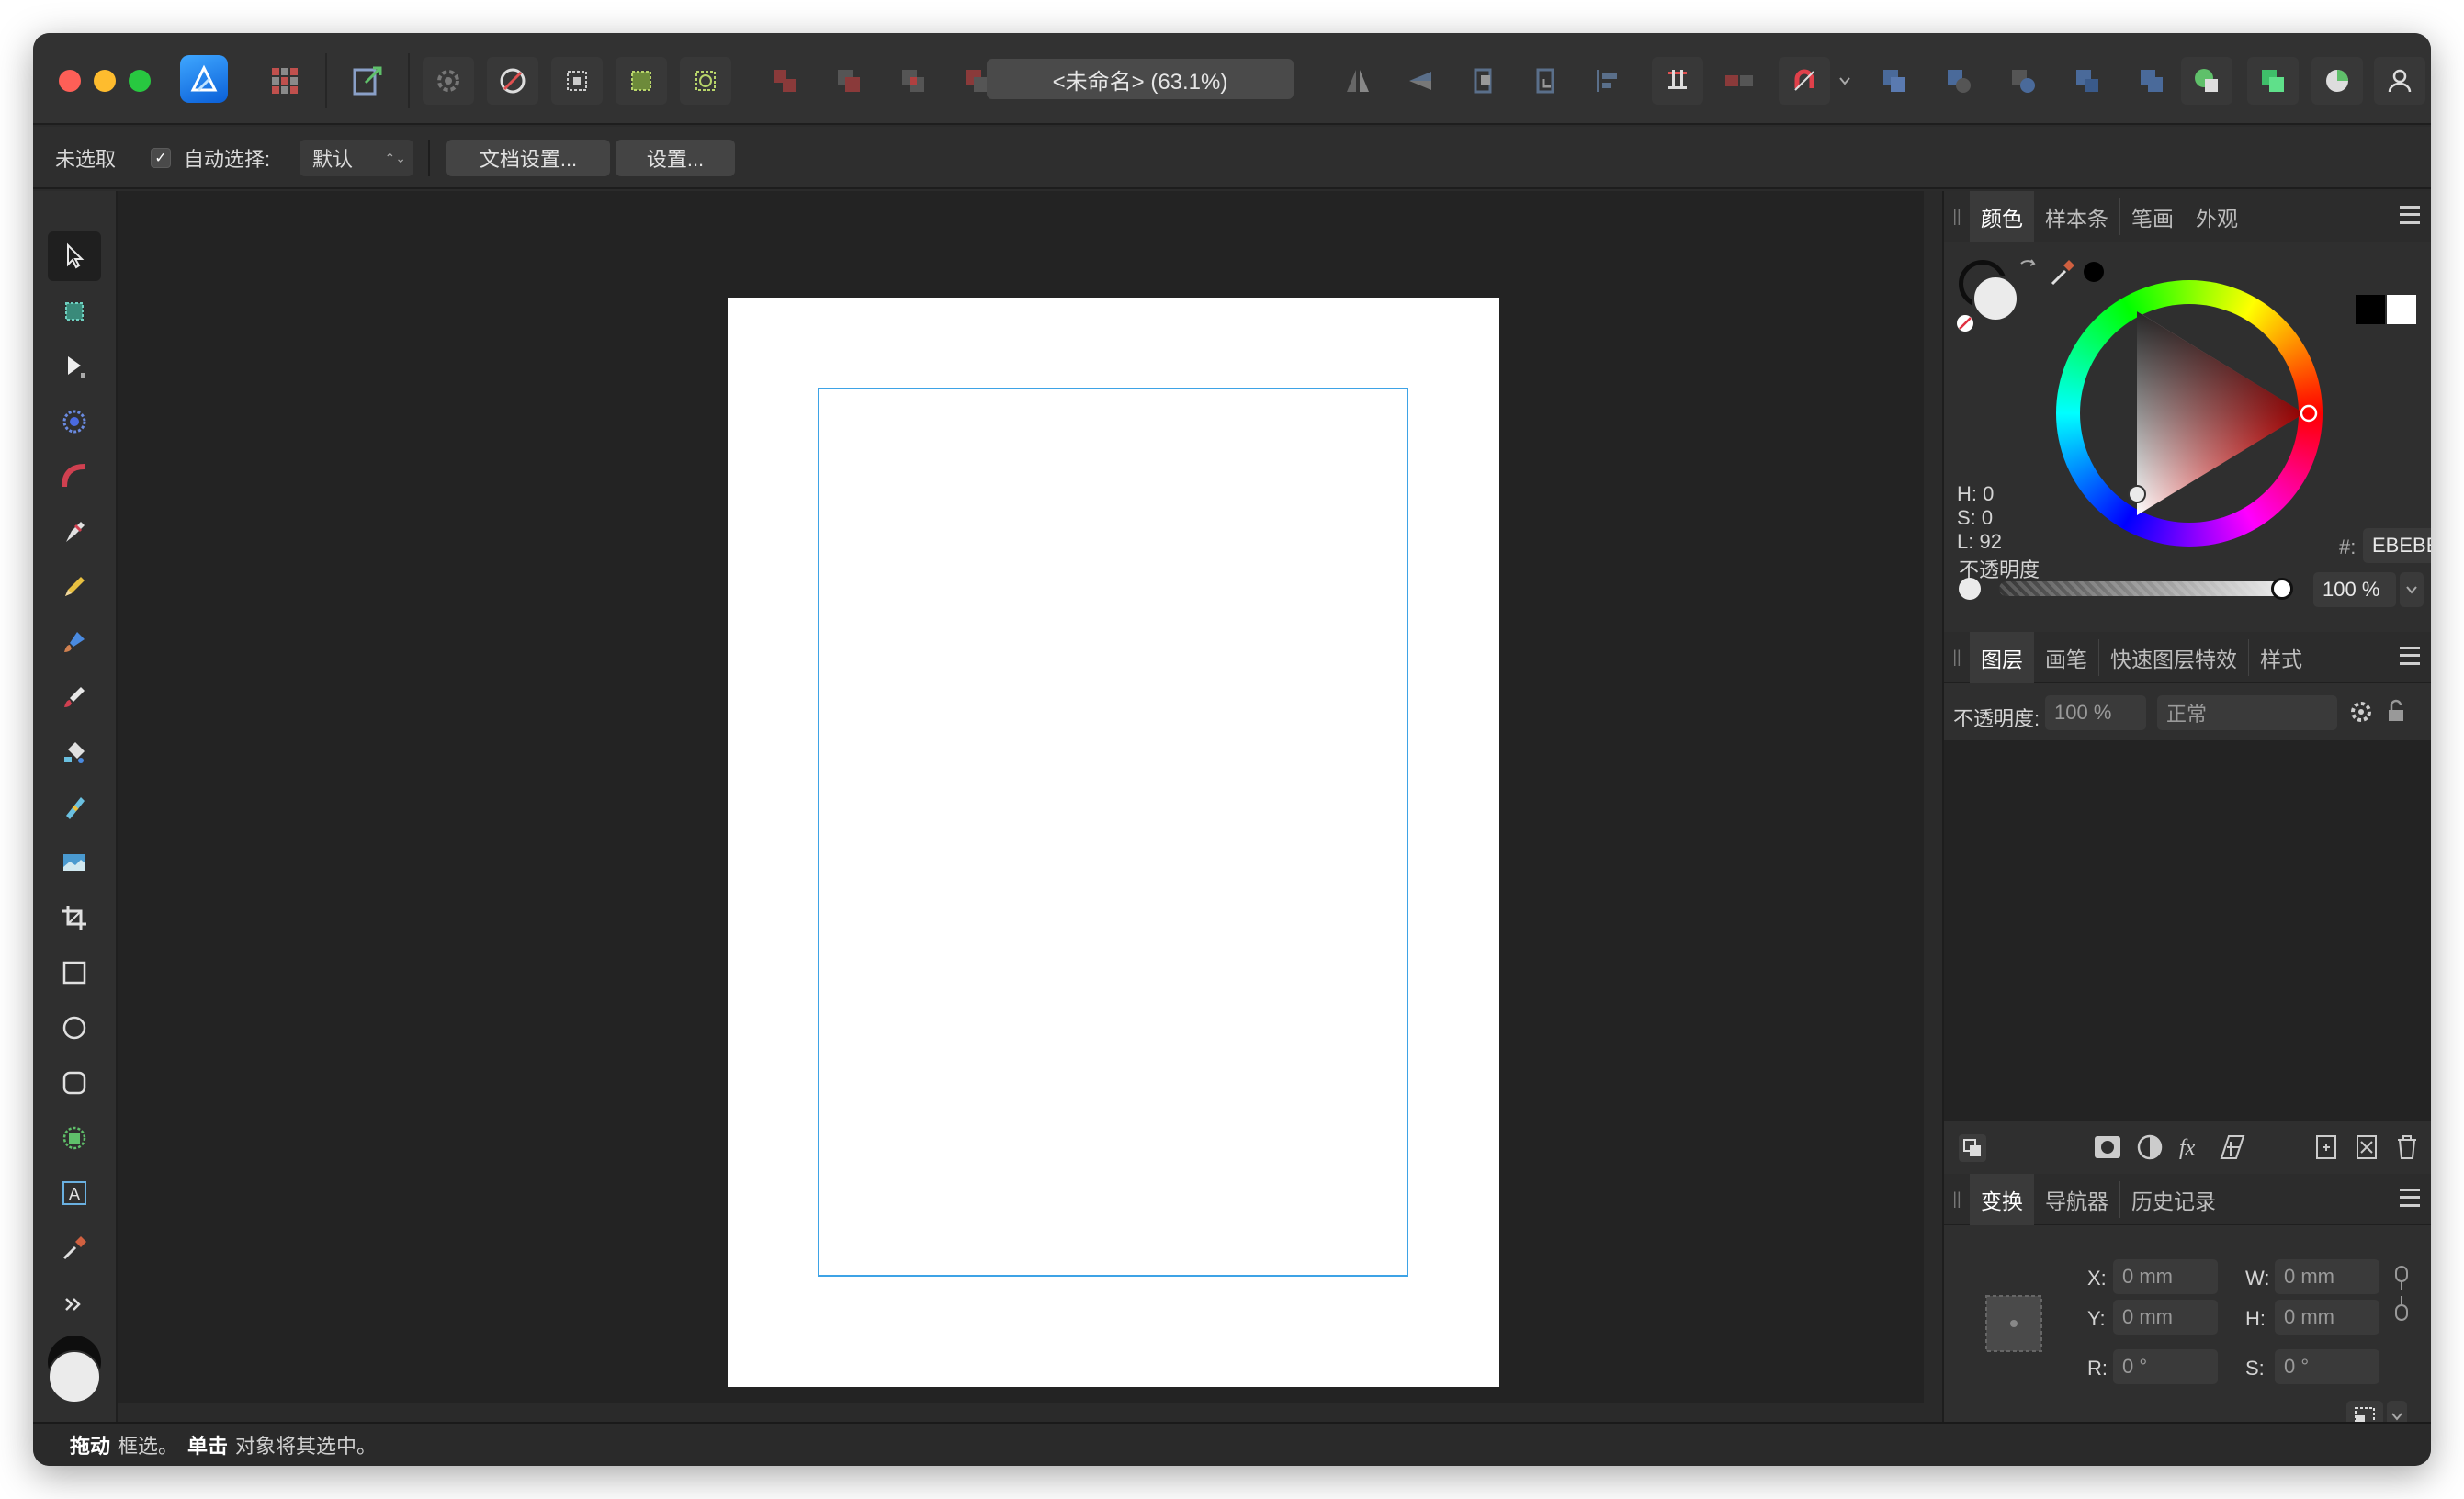  Describe the element at coordinates (74, 1193) in the screenshot. I see `text-tool-icon: A` at that location.